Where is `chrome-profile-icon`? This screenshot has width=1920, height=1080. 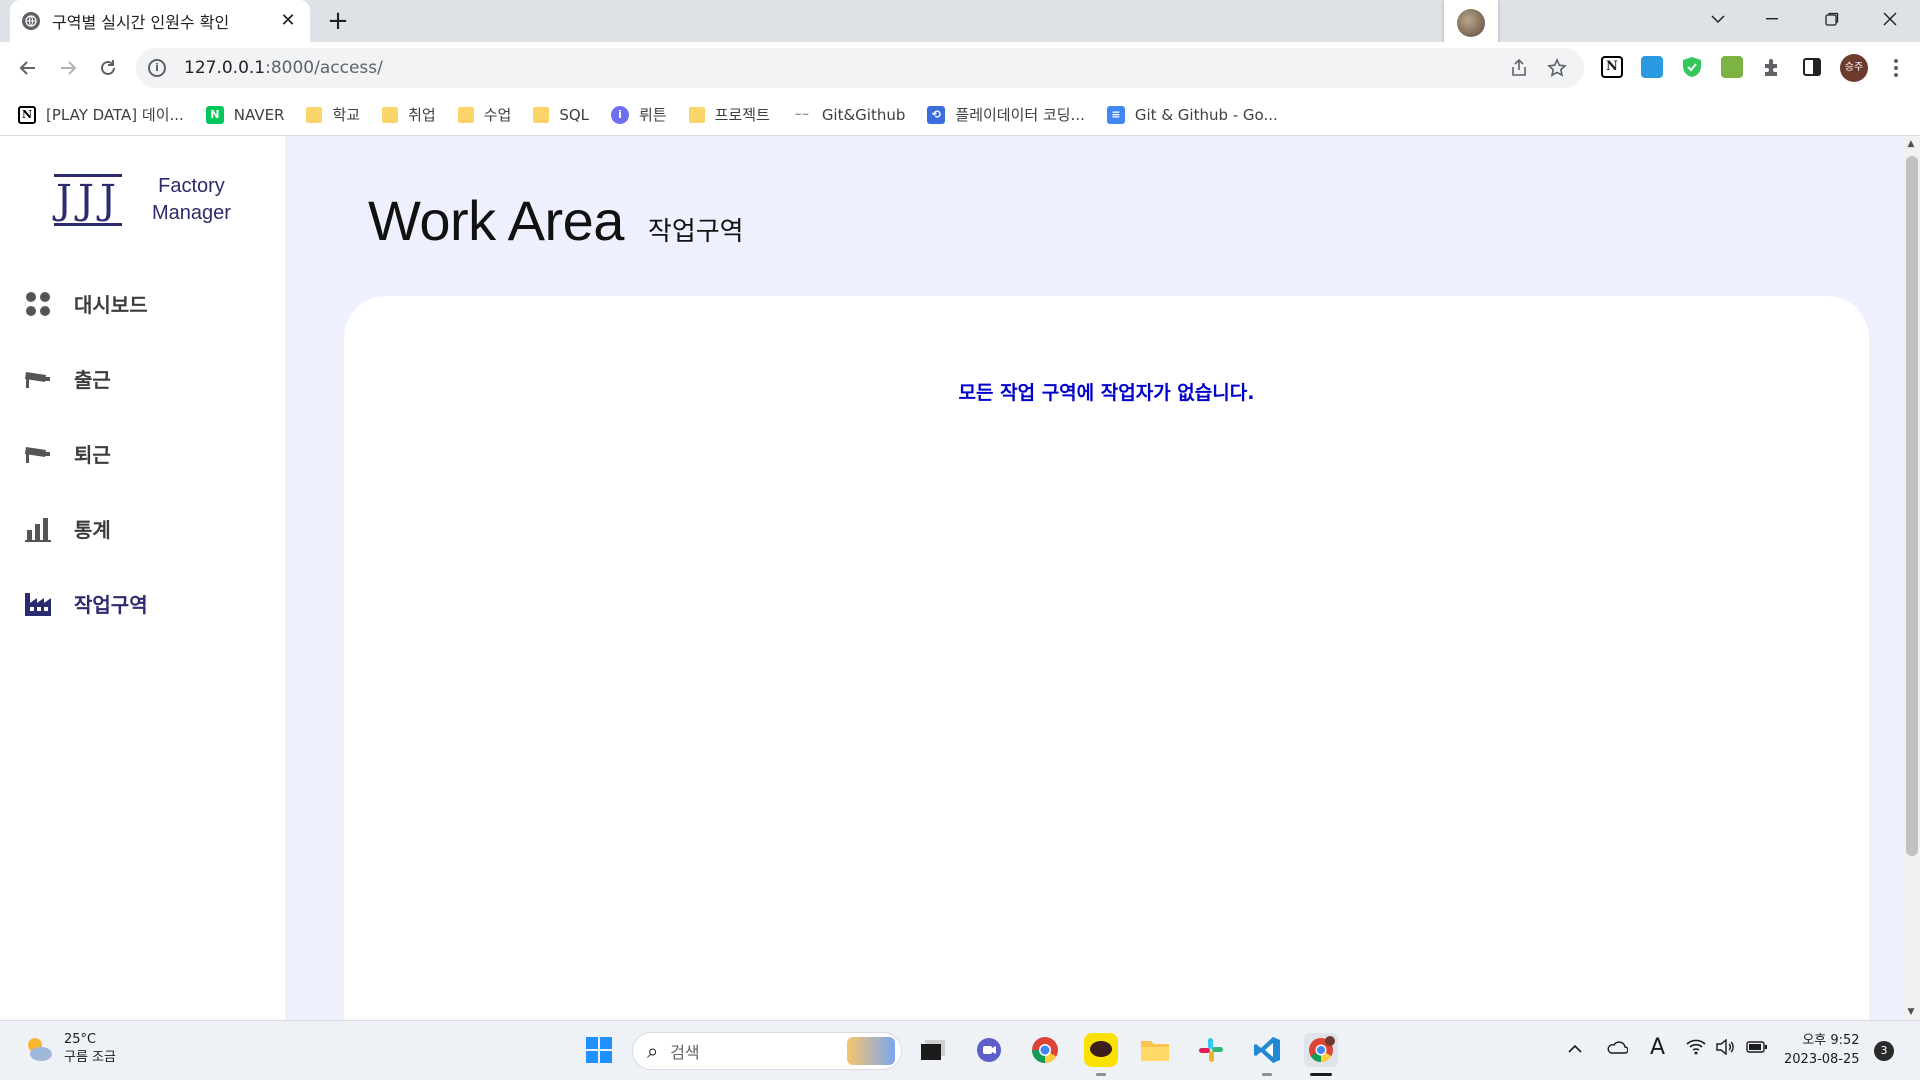
chrome-profile-icon is located at coordinates (1321, 1050).